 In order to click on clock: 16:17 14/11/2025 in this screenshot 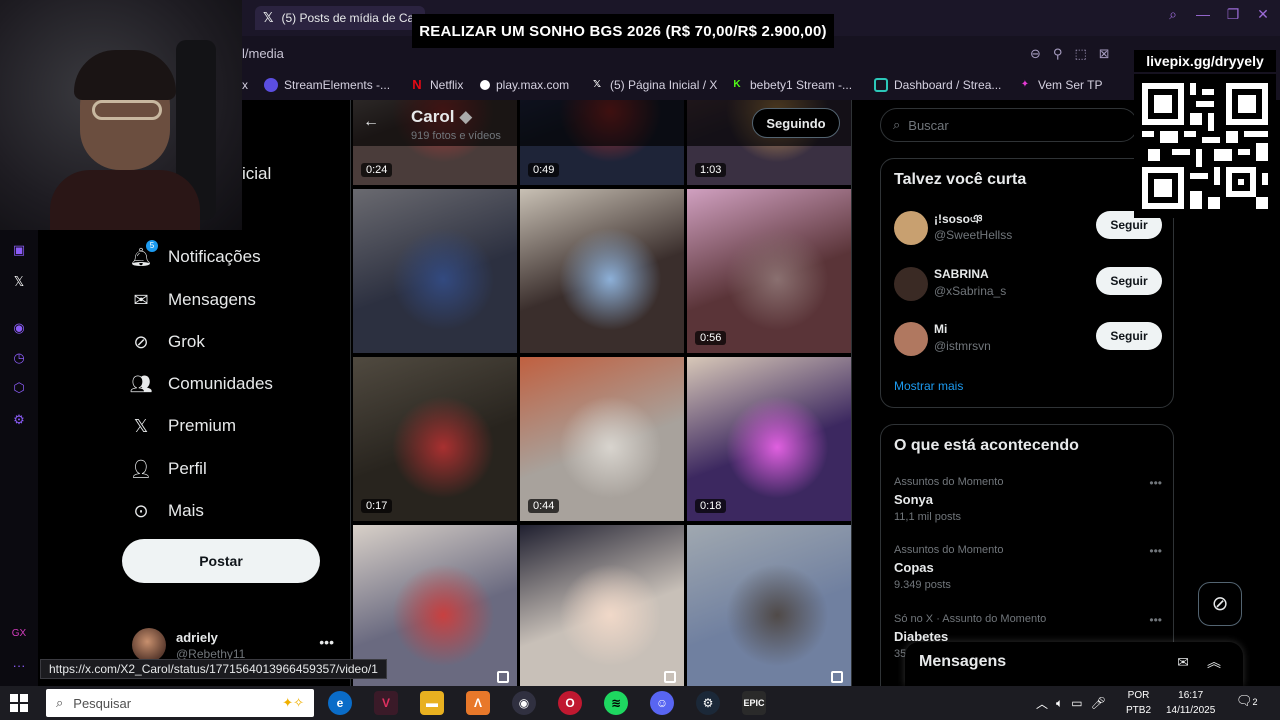, I will do `click(1190, 703)`.